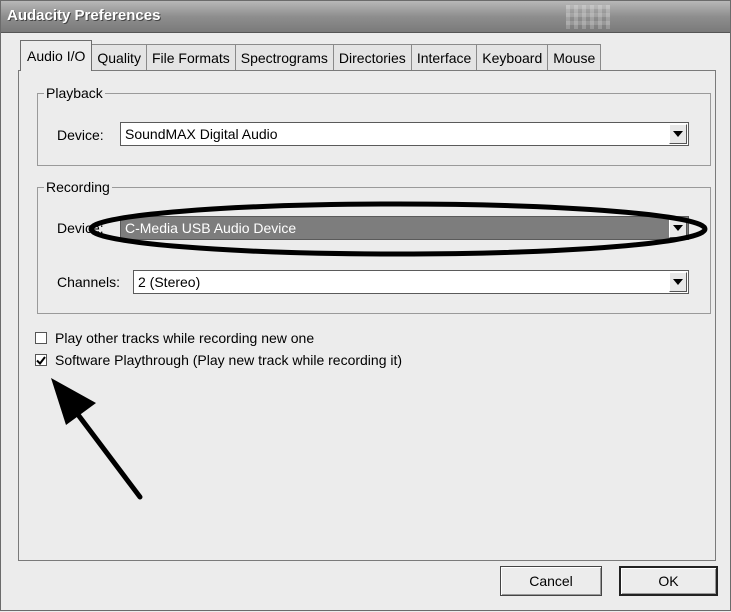 The height and width of the screenshot is (612, 731). Describe the element at coordinates (80, 228) in the screenshot. I see `recording-device-label: Device:` at that location.